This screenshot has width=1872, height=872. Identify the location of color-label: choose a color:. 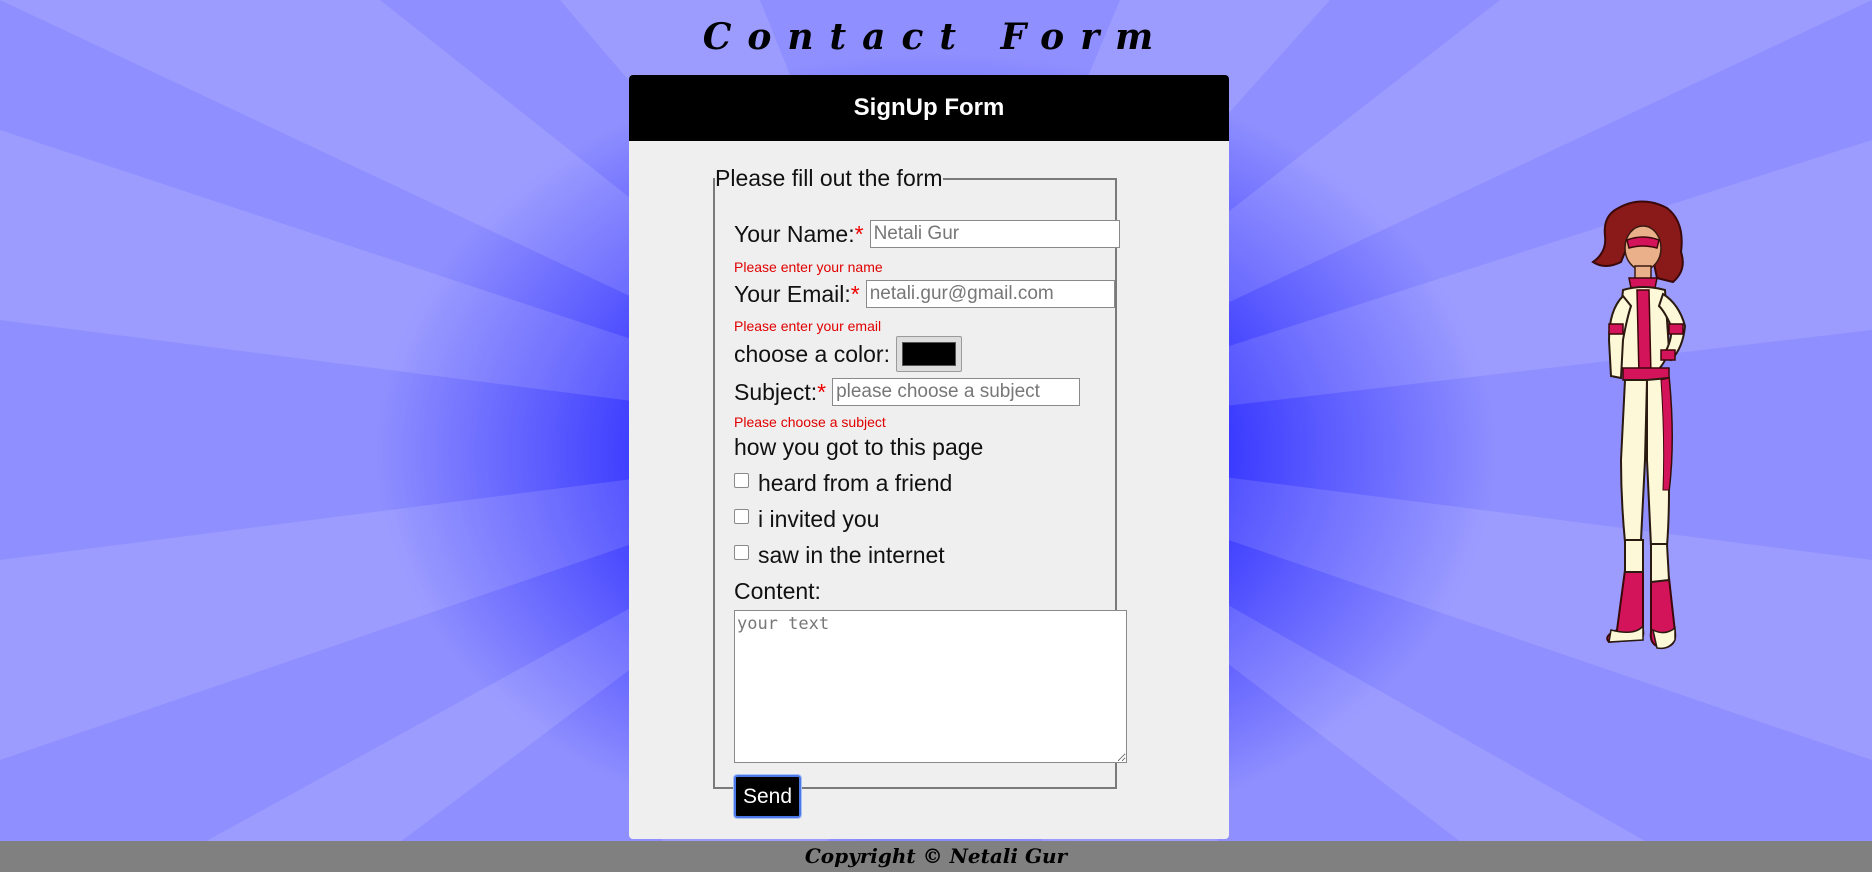
(812, 353).